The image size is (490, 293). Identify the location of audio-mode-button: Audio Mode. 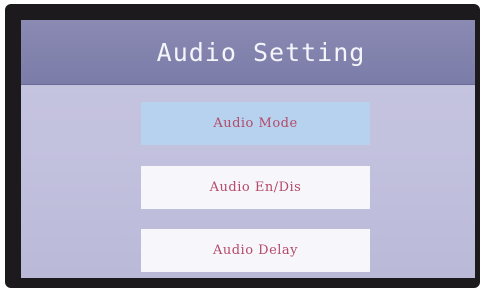
(255, 123).